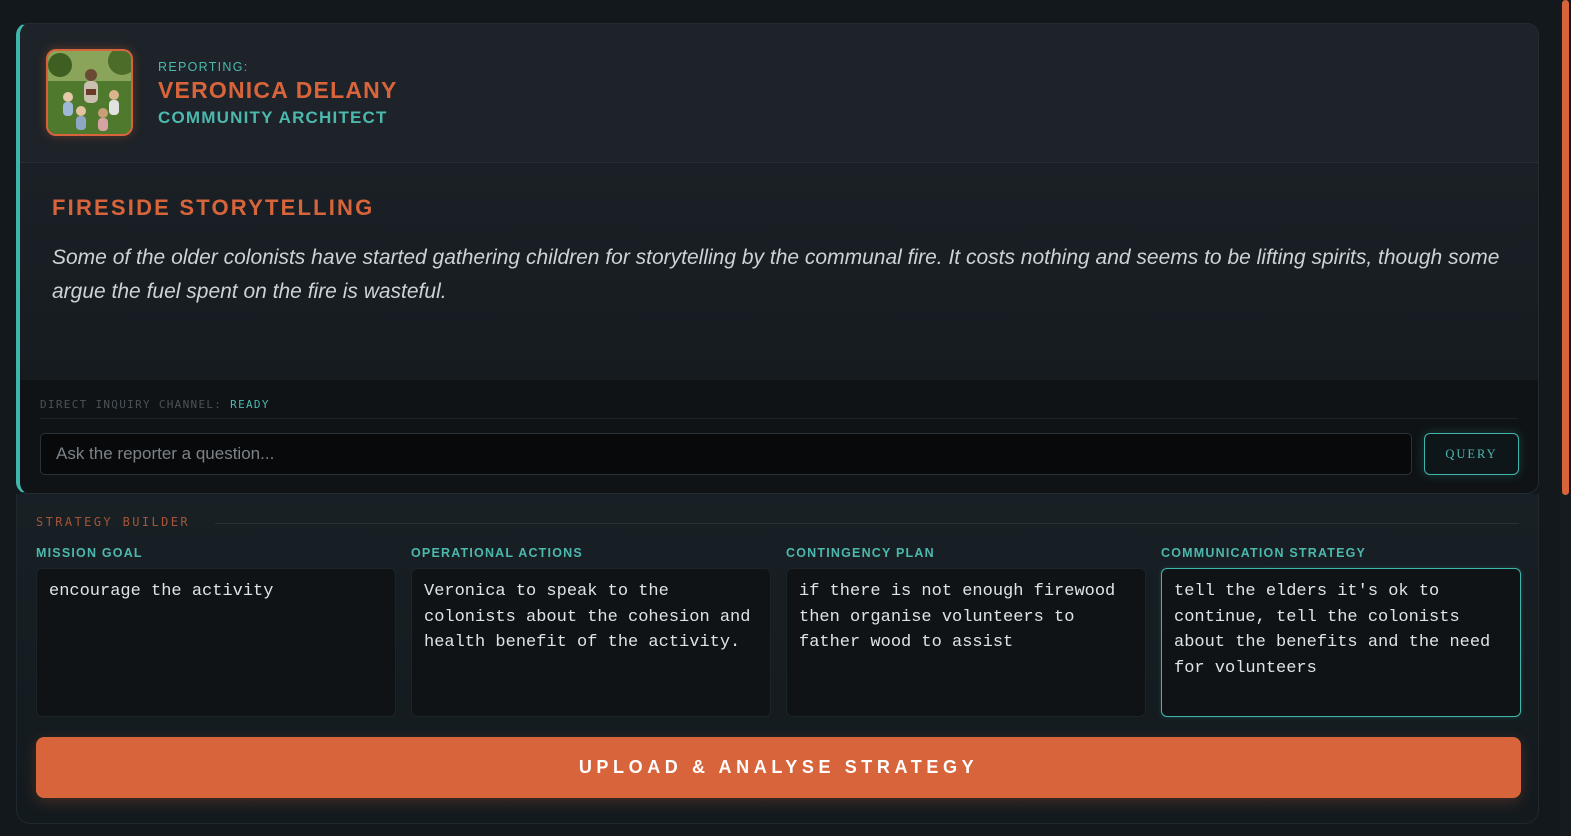  I want to click on operational-actions-label: OPERATIONAL ACTIONS, so click(497, 553).